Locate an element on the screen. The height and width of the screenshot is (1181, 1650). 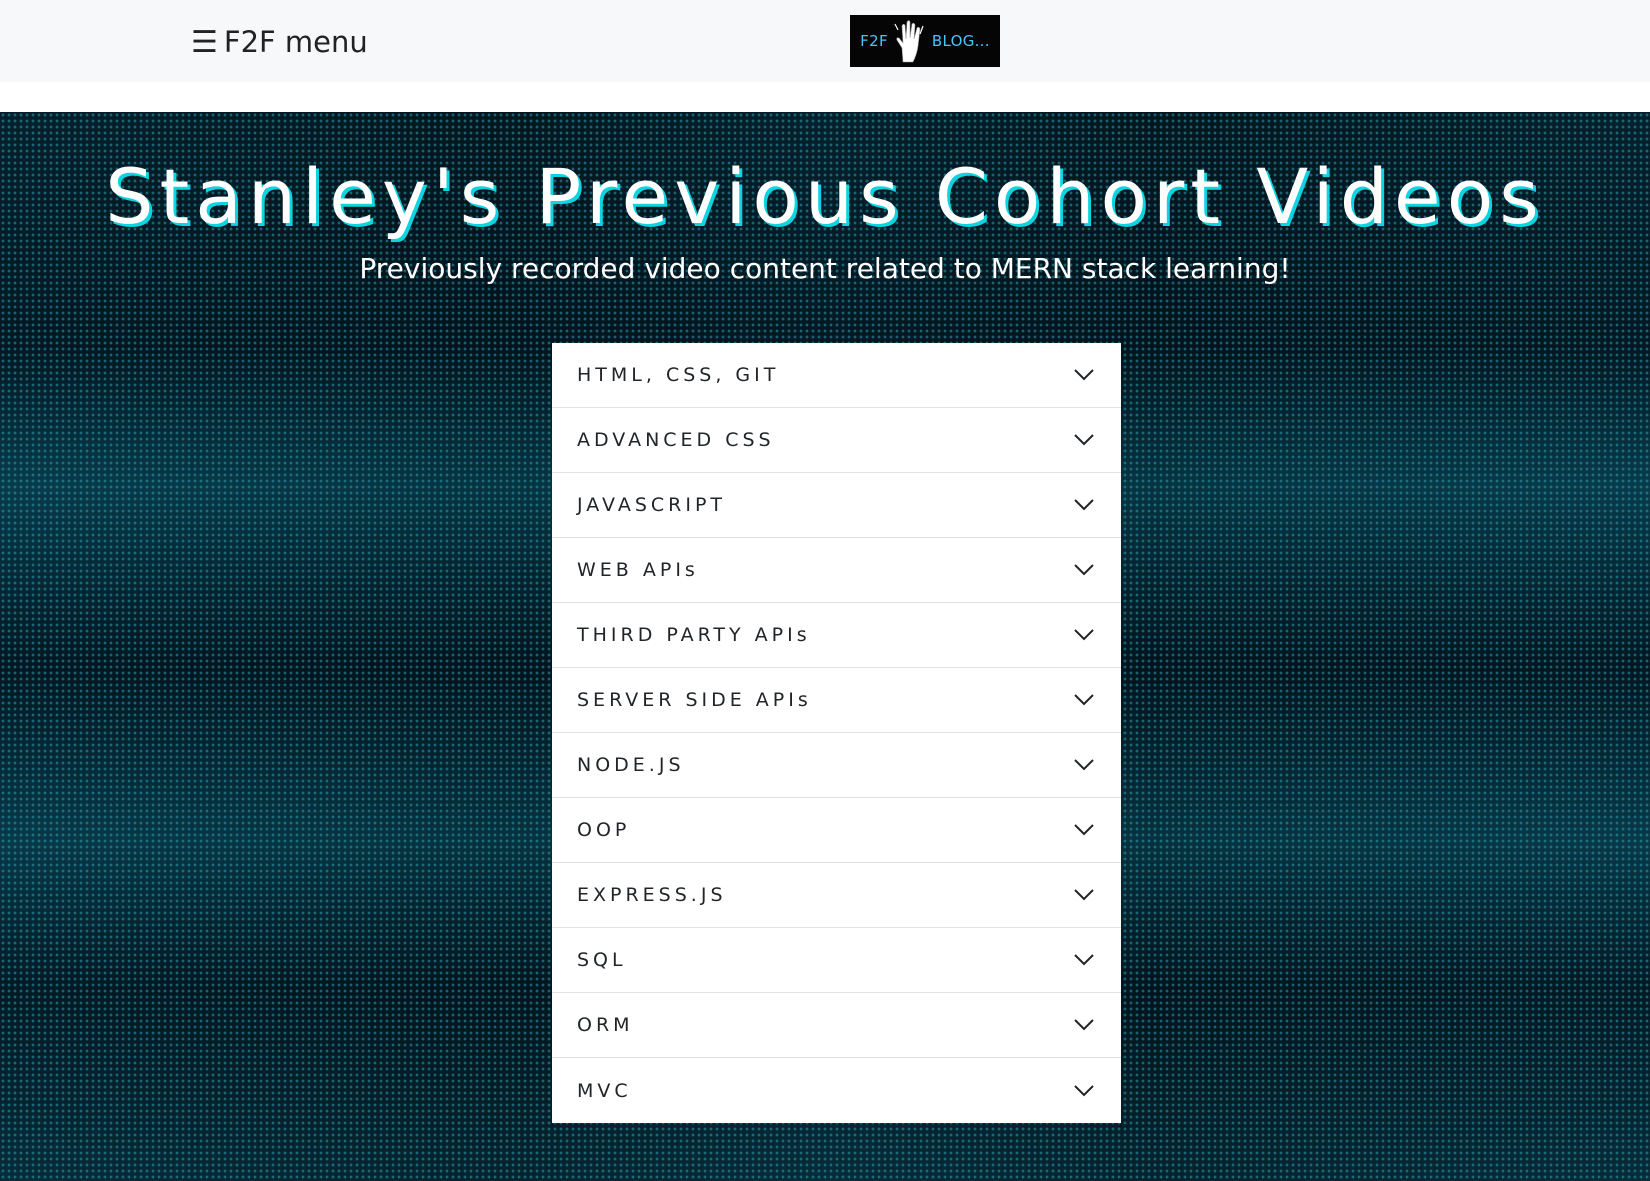
menu-label: F2F menu is located at coordinates (295, 42).